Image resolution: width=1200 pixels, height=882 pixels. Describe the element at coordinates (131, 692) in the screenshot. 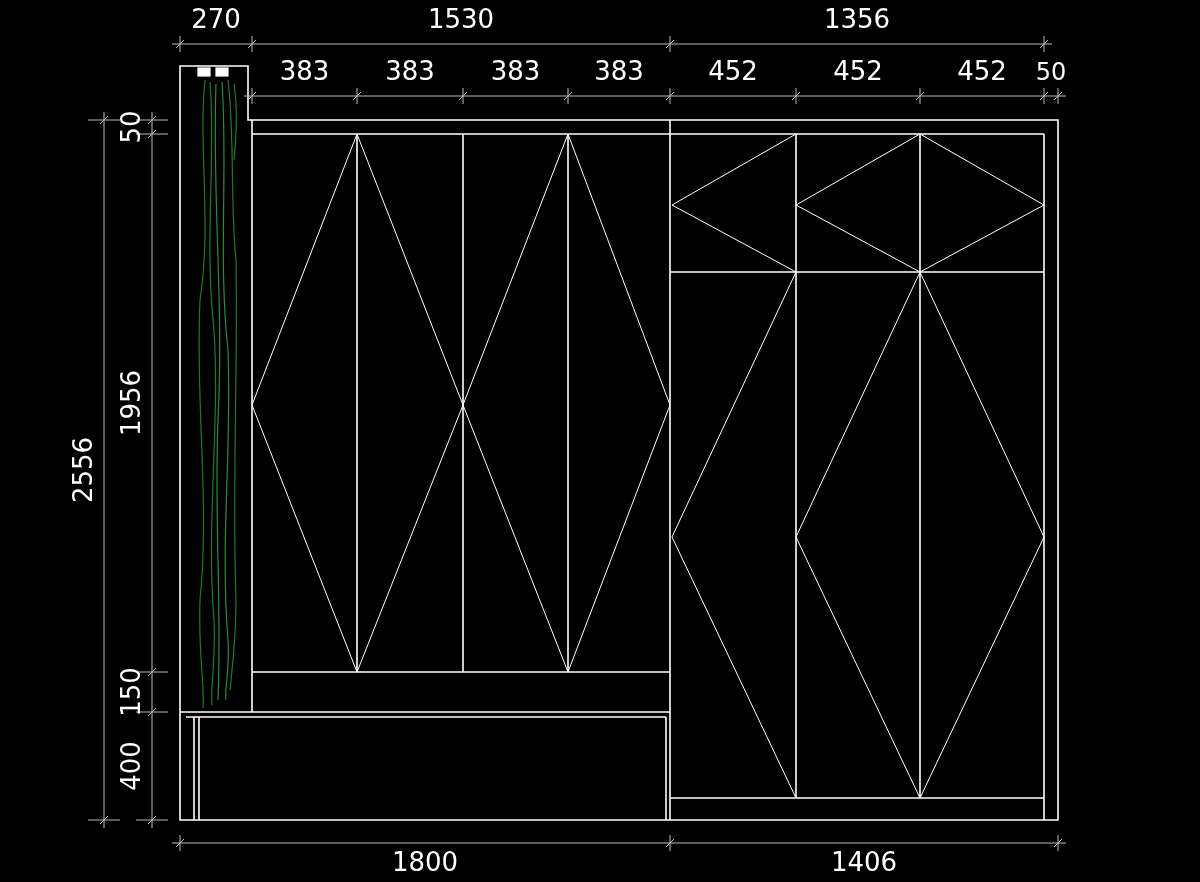

I see `dimension-label: 150` at that location.